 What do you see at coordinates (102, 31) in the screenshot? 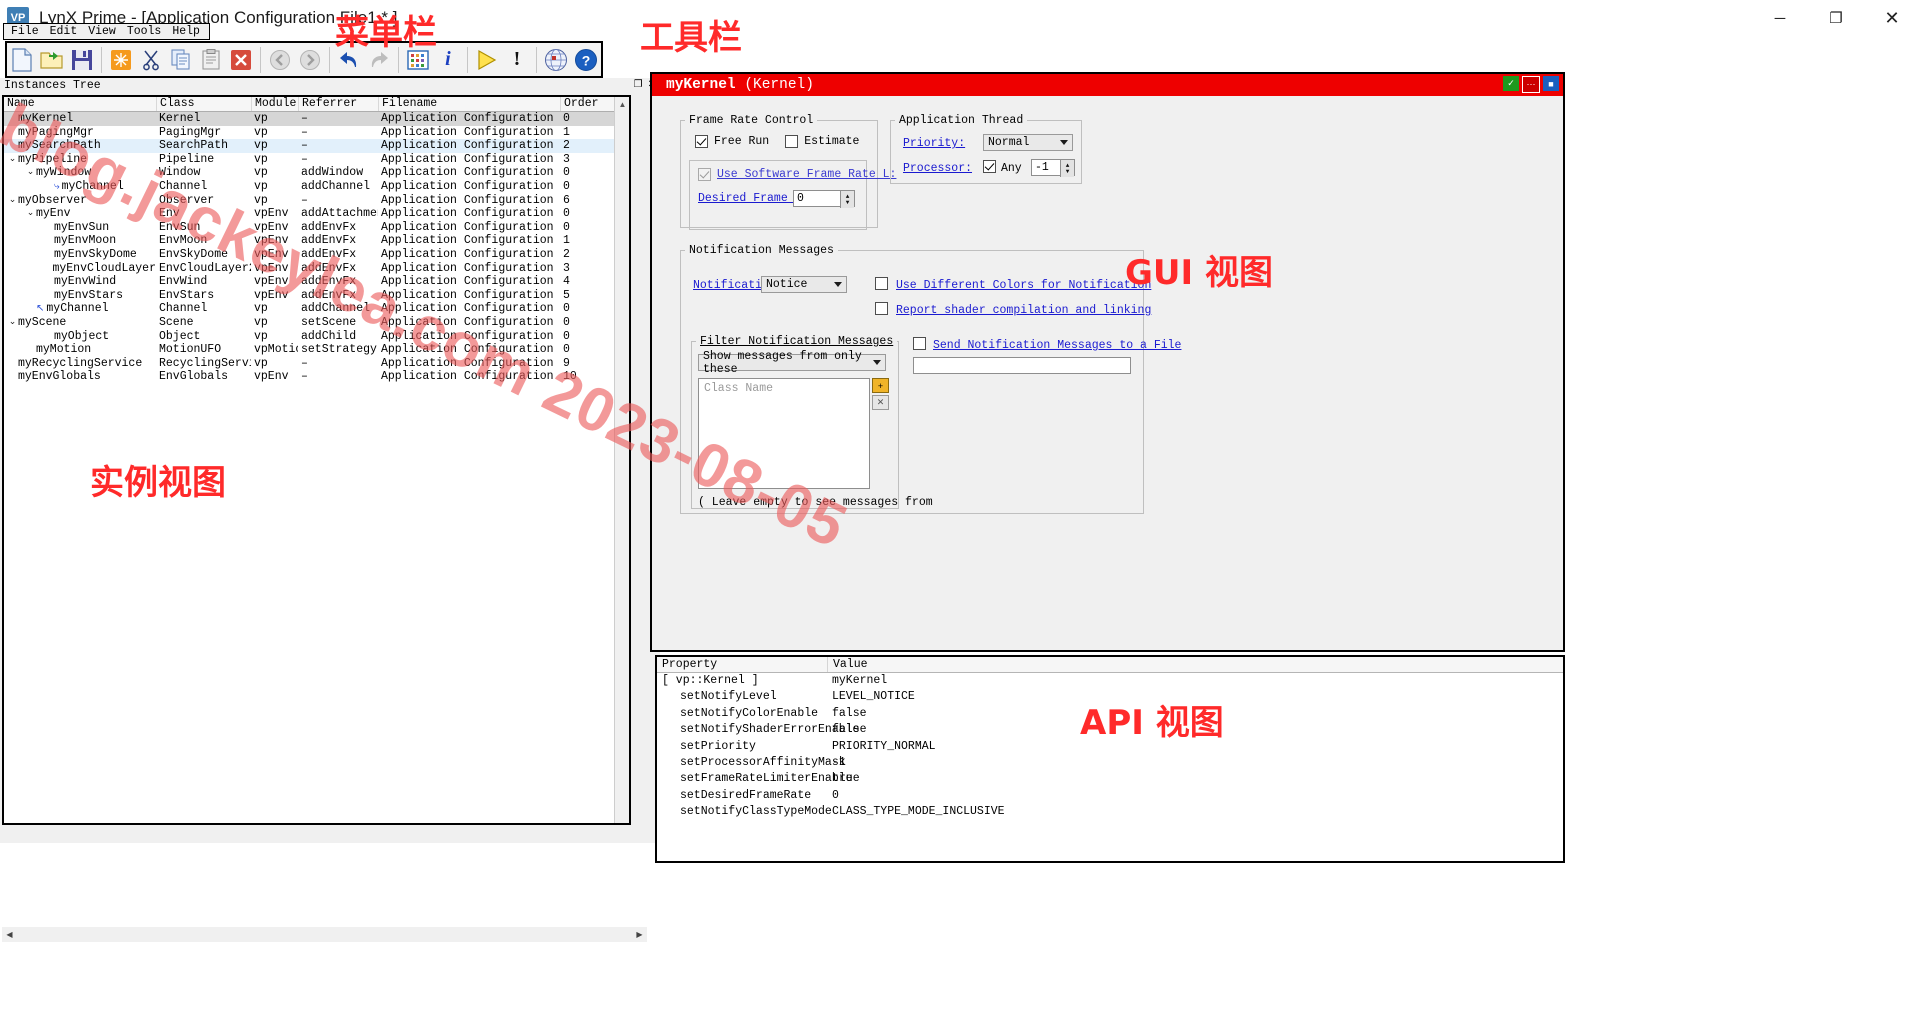
I see `menu-view: View` at bounding box center [102, 31].